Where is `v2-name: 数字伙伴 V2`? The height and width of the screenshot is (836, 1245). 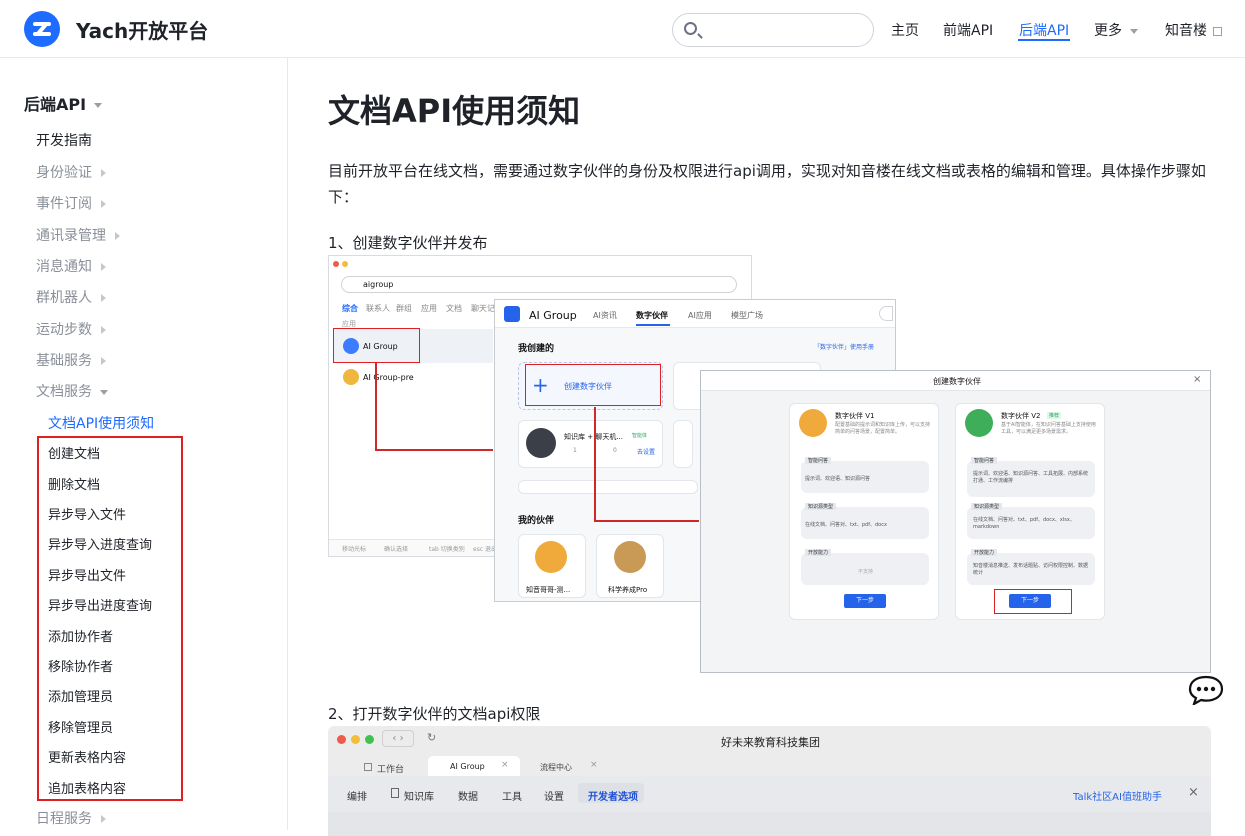 v2-name: 数字伙伴 V2 is located at coordinates (1021, 416).